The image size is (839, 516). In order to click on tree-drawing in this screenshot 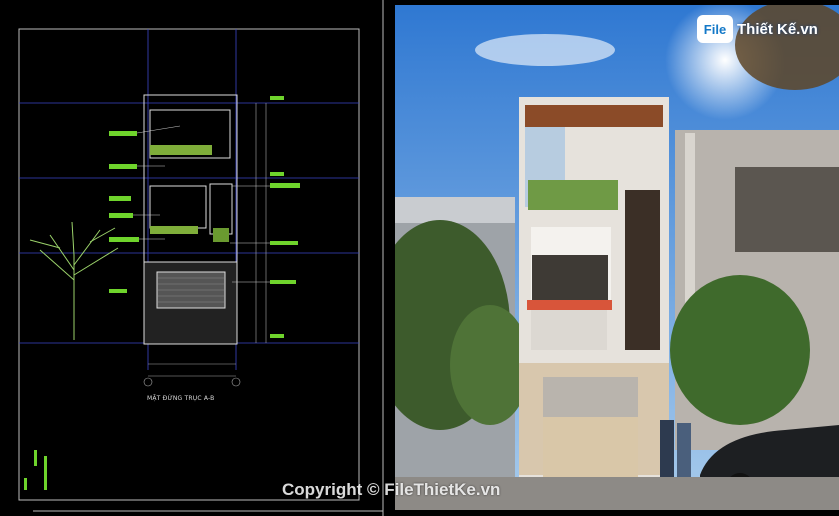, I will do `click(74, 280)`.